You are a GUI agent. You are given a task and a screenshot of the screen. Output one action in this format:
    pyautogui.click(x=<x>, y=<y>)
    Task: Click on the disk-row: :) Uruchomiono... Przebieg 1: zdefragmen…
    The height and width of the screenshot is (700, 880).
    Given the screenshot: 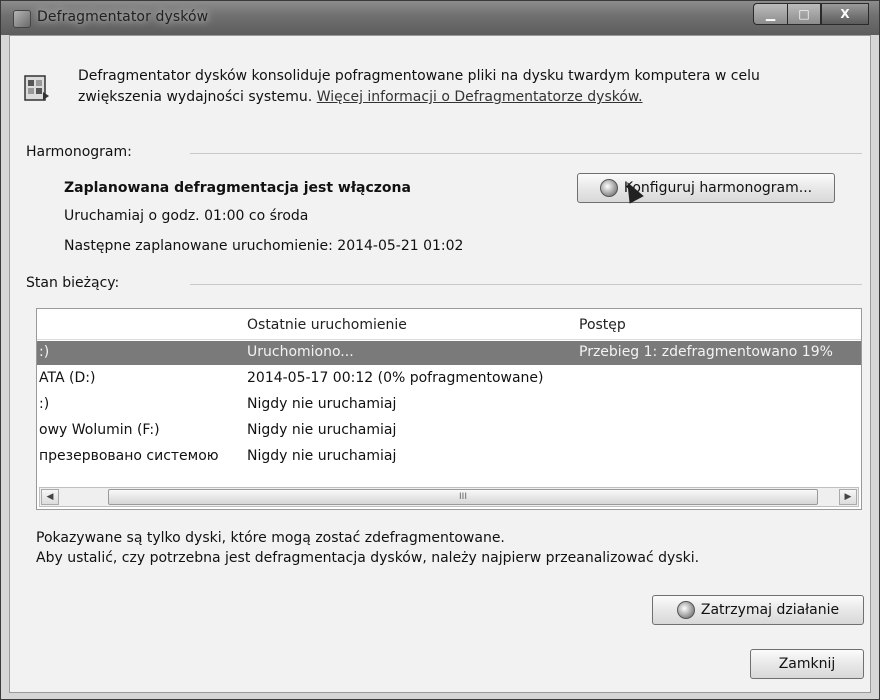 What is the action you would take?
    pyautogui.click(x=449, y=353)
    